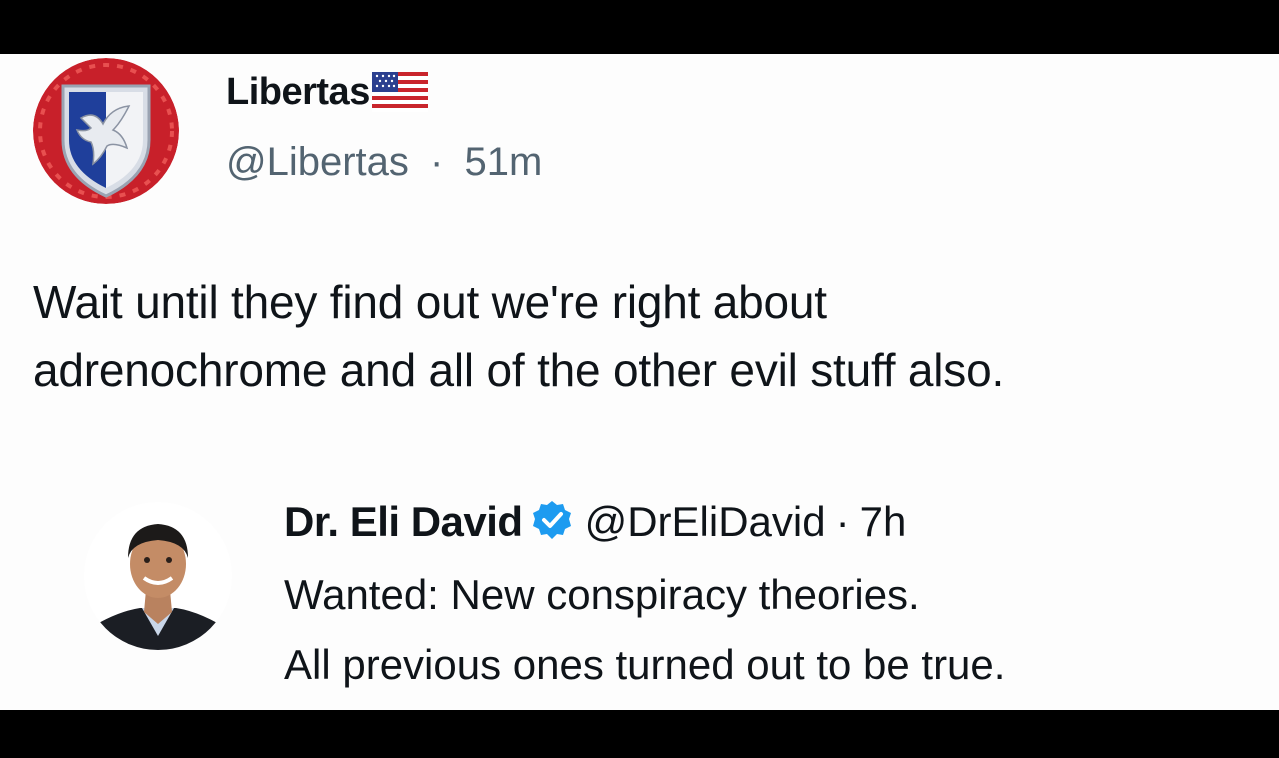 Image resolution: width=1279 pixels, height=758 pixels. Describe the element at coordinates (298, 92) in the screenshot. I see `author-display-name: Libertas` at that location.